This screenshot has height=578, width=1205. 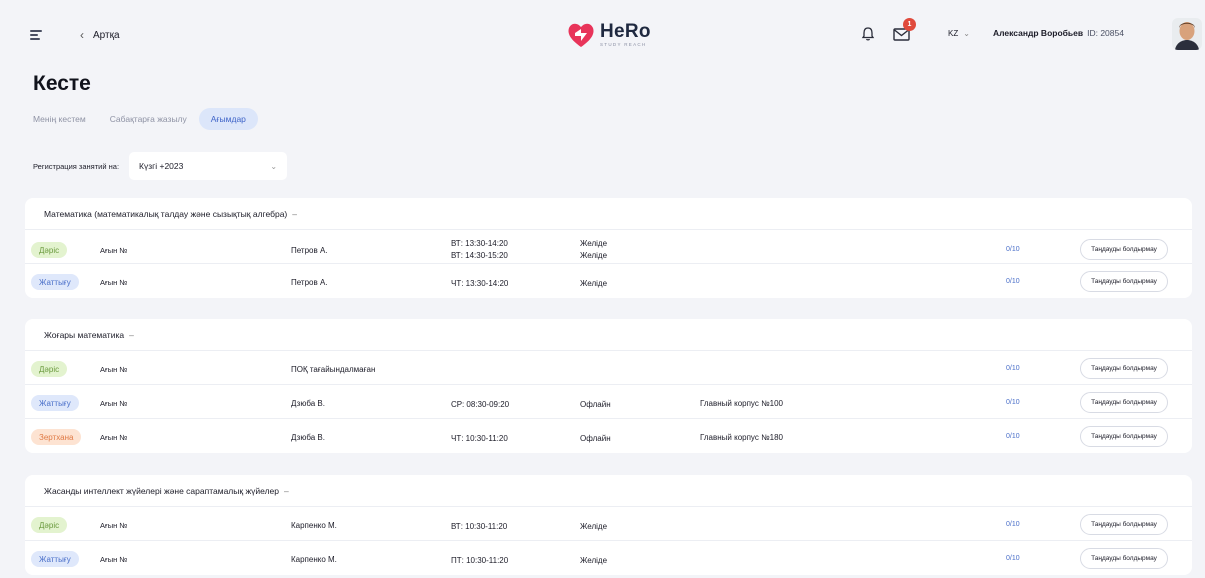 What do you see at coordinates (479, 255) in the screenshot?
I see `time-line: ВТ: 14:30-15:20` at bounding box center [479, 255].